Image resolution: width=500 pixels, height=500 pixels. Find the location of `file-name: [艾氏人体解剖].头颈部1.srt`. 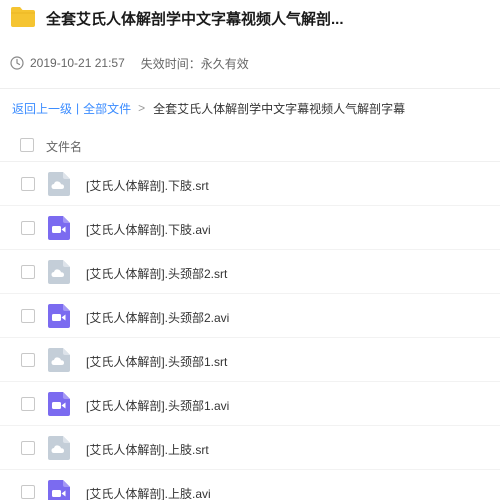

file-name: [艾氏人体解剖].头颈部1.srt is located at coordinates (156, 361).